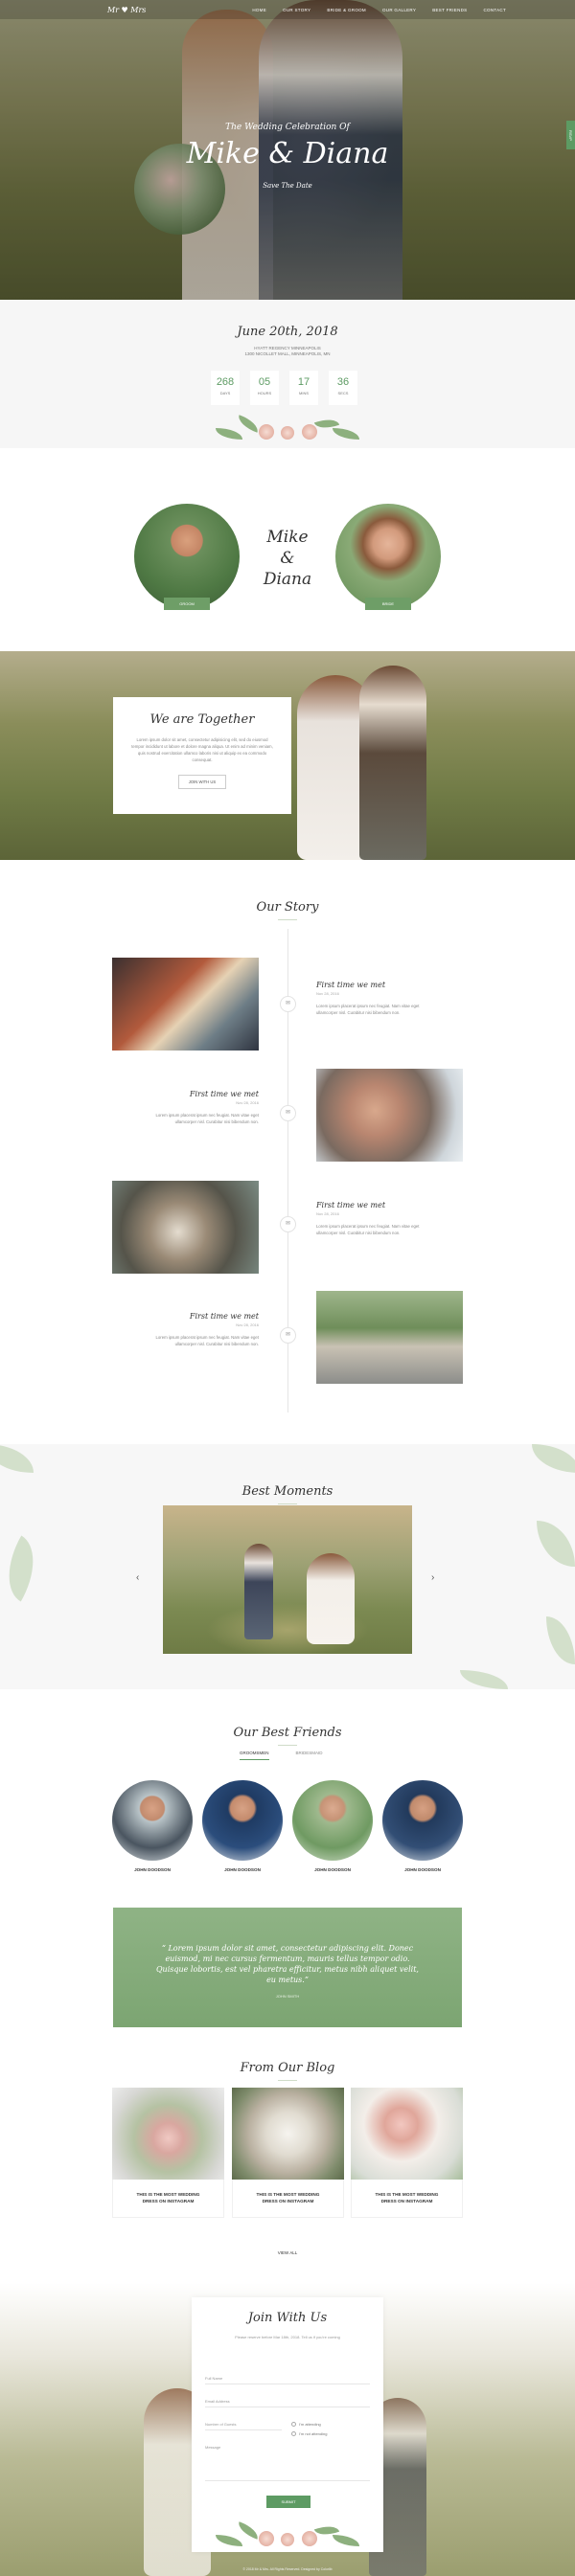  I want to click on form-floral-decoration, so click(287, 2536).